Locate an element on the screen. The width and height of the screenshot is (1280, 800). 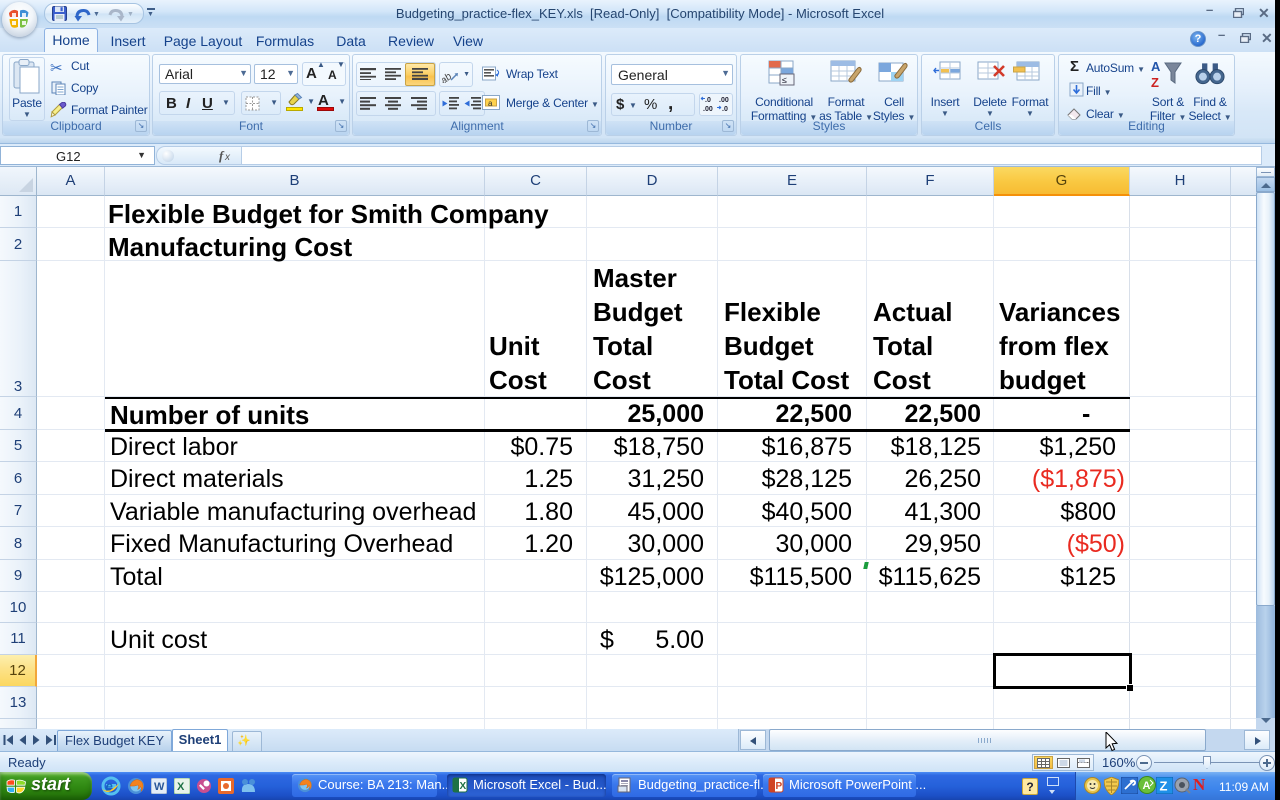
svg-text: W is located at coordinates (159, 787).